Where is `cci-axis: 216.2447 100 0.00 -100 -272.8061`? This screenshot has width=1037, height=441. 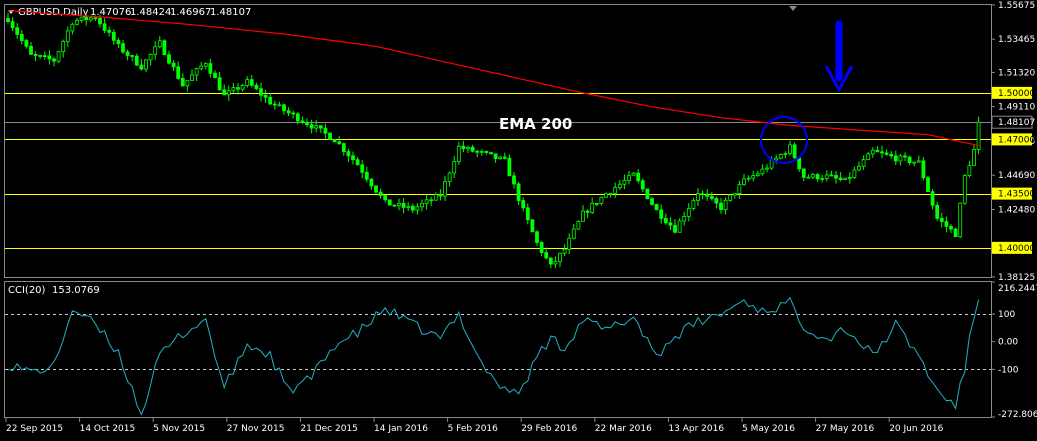 cci-axis: 216.2447 100 0.00 -100 -272.8061 is located at coordinates (1014, 350).